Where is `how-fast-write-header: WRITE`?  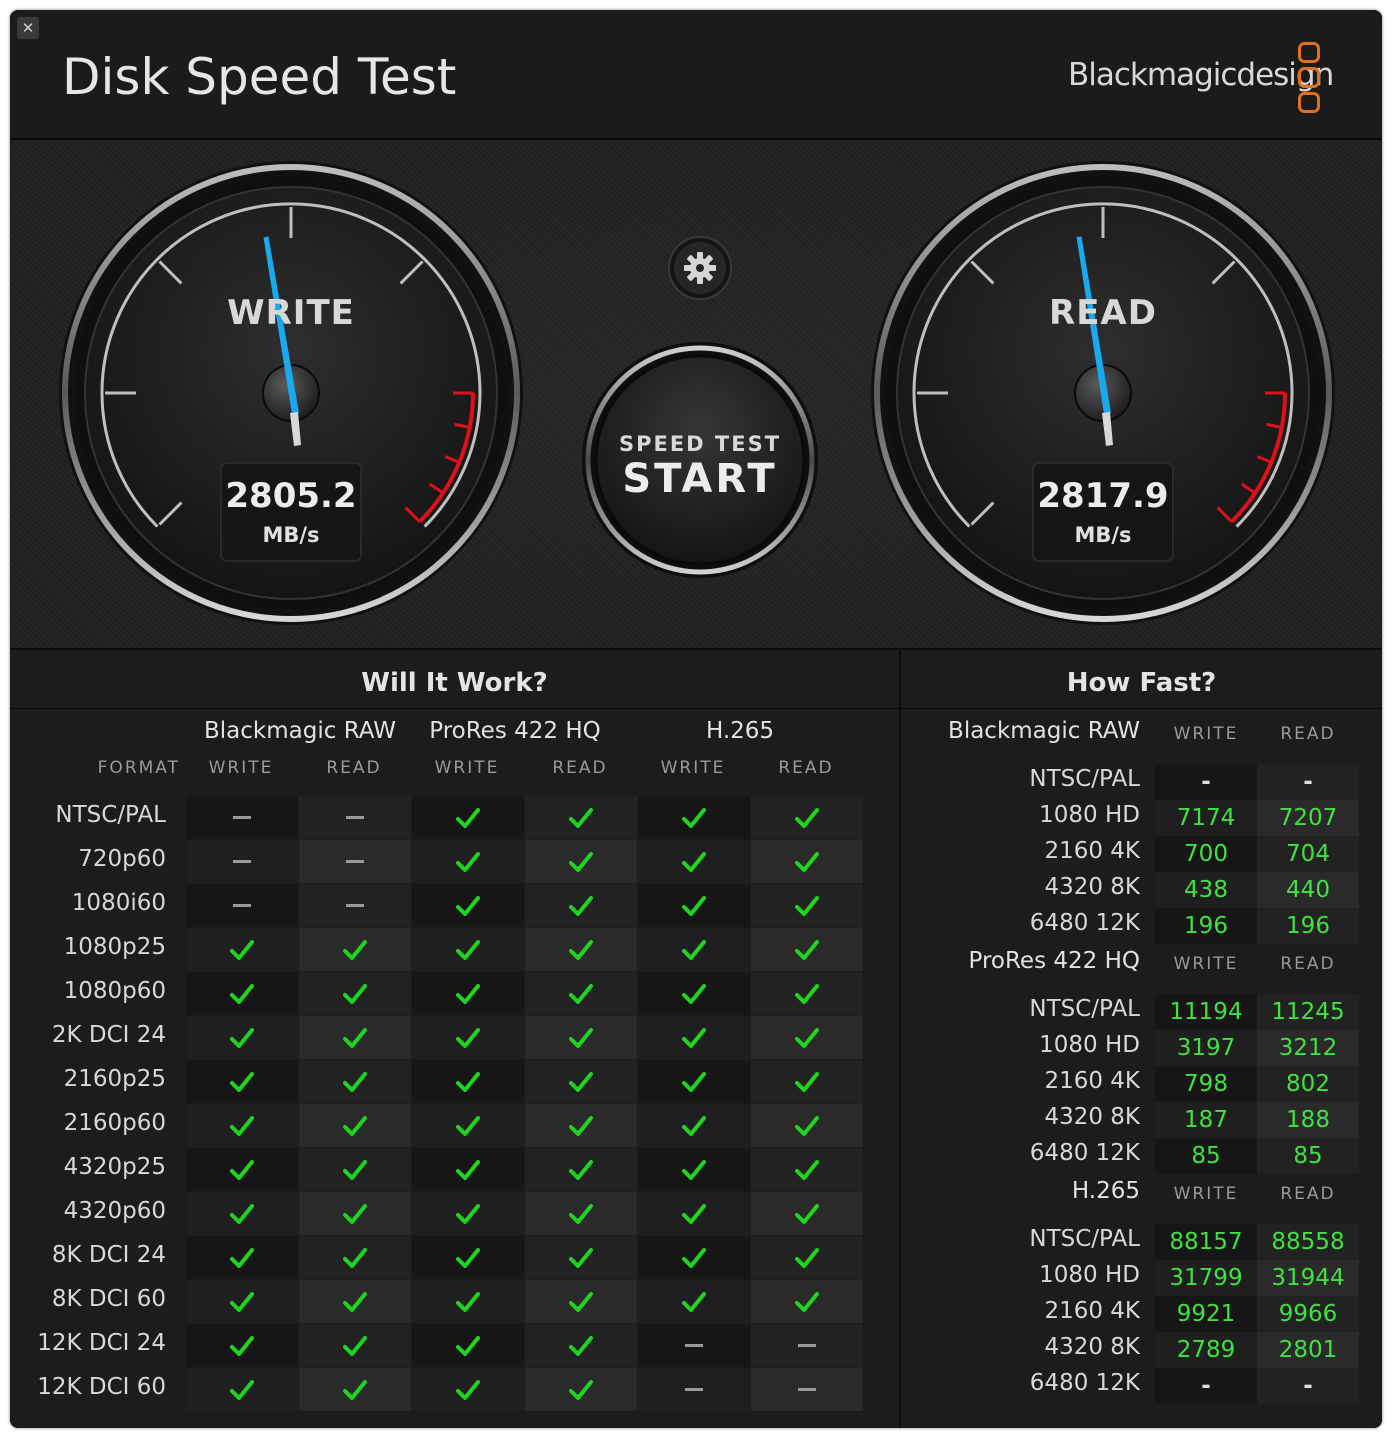
how-fast-write-header: WRITE is located at coordinates (1206, 1194).